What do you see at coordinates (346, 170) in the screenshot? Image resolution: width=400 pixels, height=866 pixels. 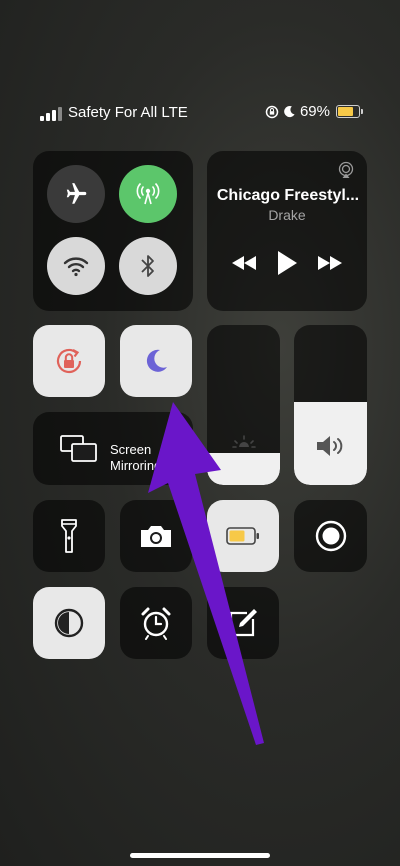 I see `airplay-icon` at bounding box center [346, 170].